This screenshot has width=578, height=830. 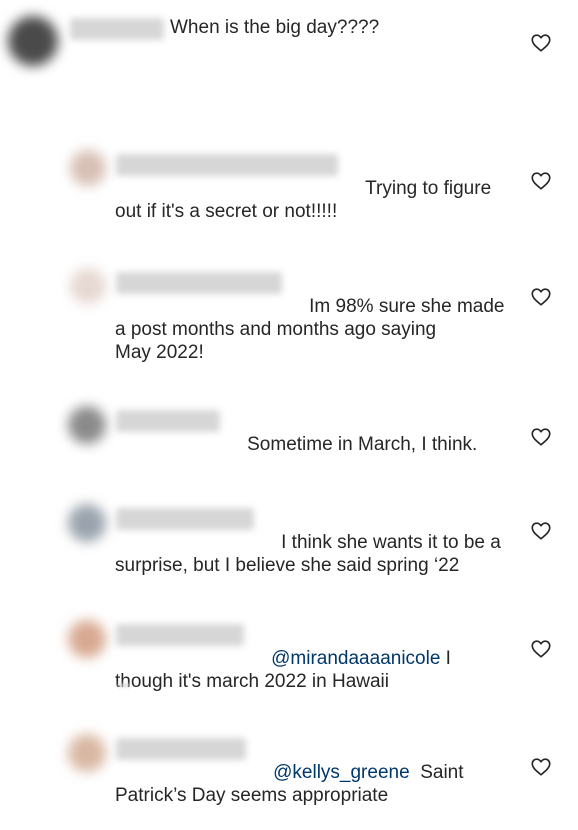 I want to click on faint-mark, so click(x=124, y=685).